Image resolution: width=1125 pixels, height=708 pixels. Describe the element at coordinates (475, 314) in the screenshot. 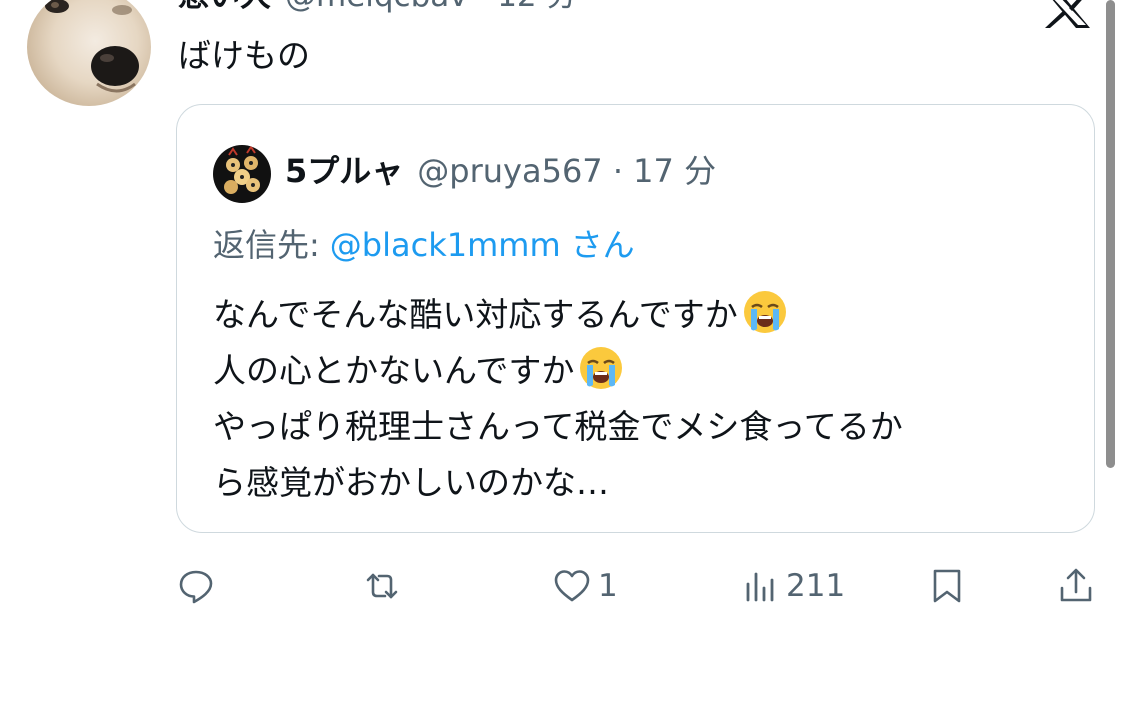

I see `quoted-line-1-text: なんでそんな酷い対応するんですか` at that location.